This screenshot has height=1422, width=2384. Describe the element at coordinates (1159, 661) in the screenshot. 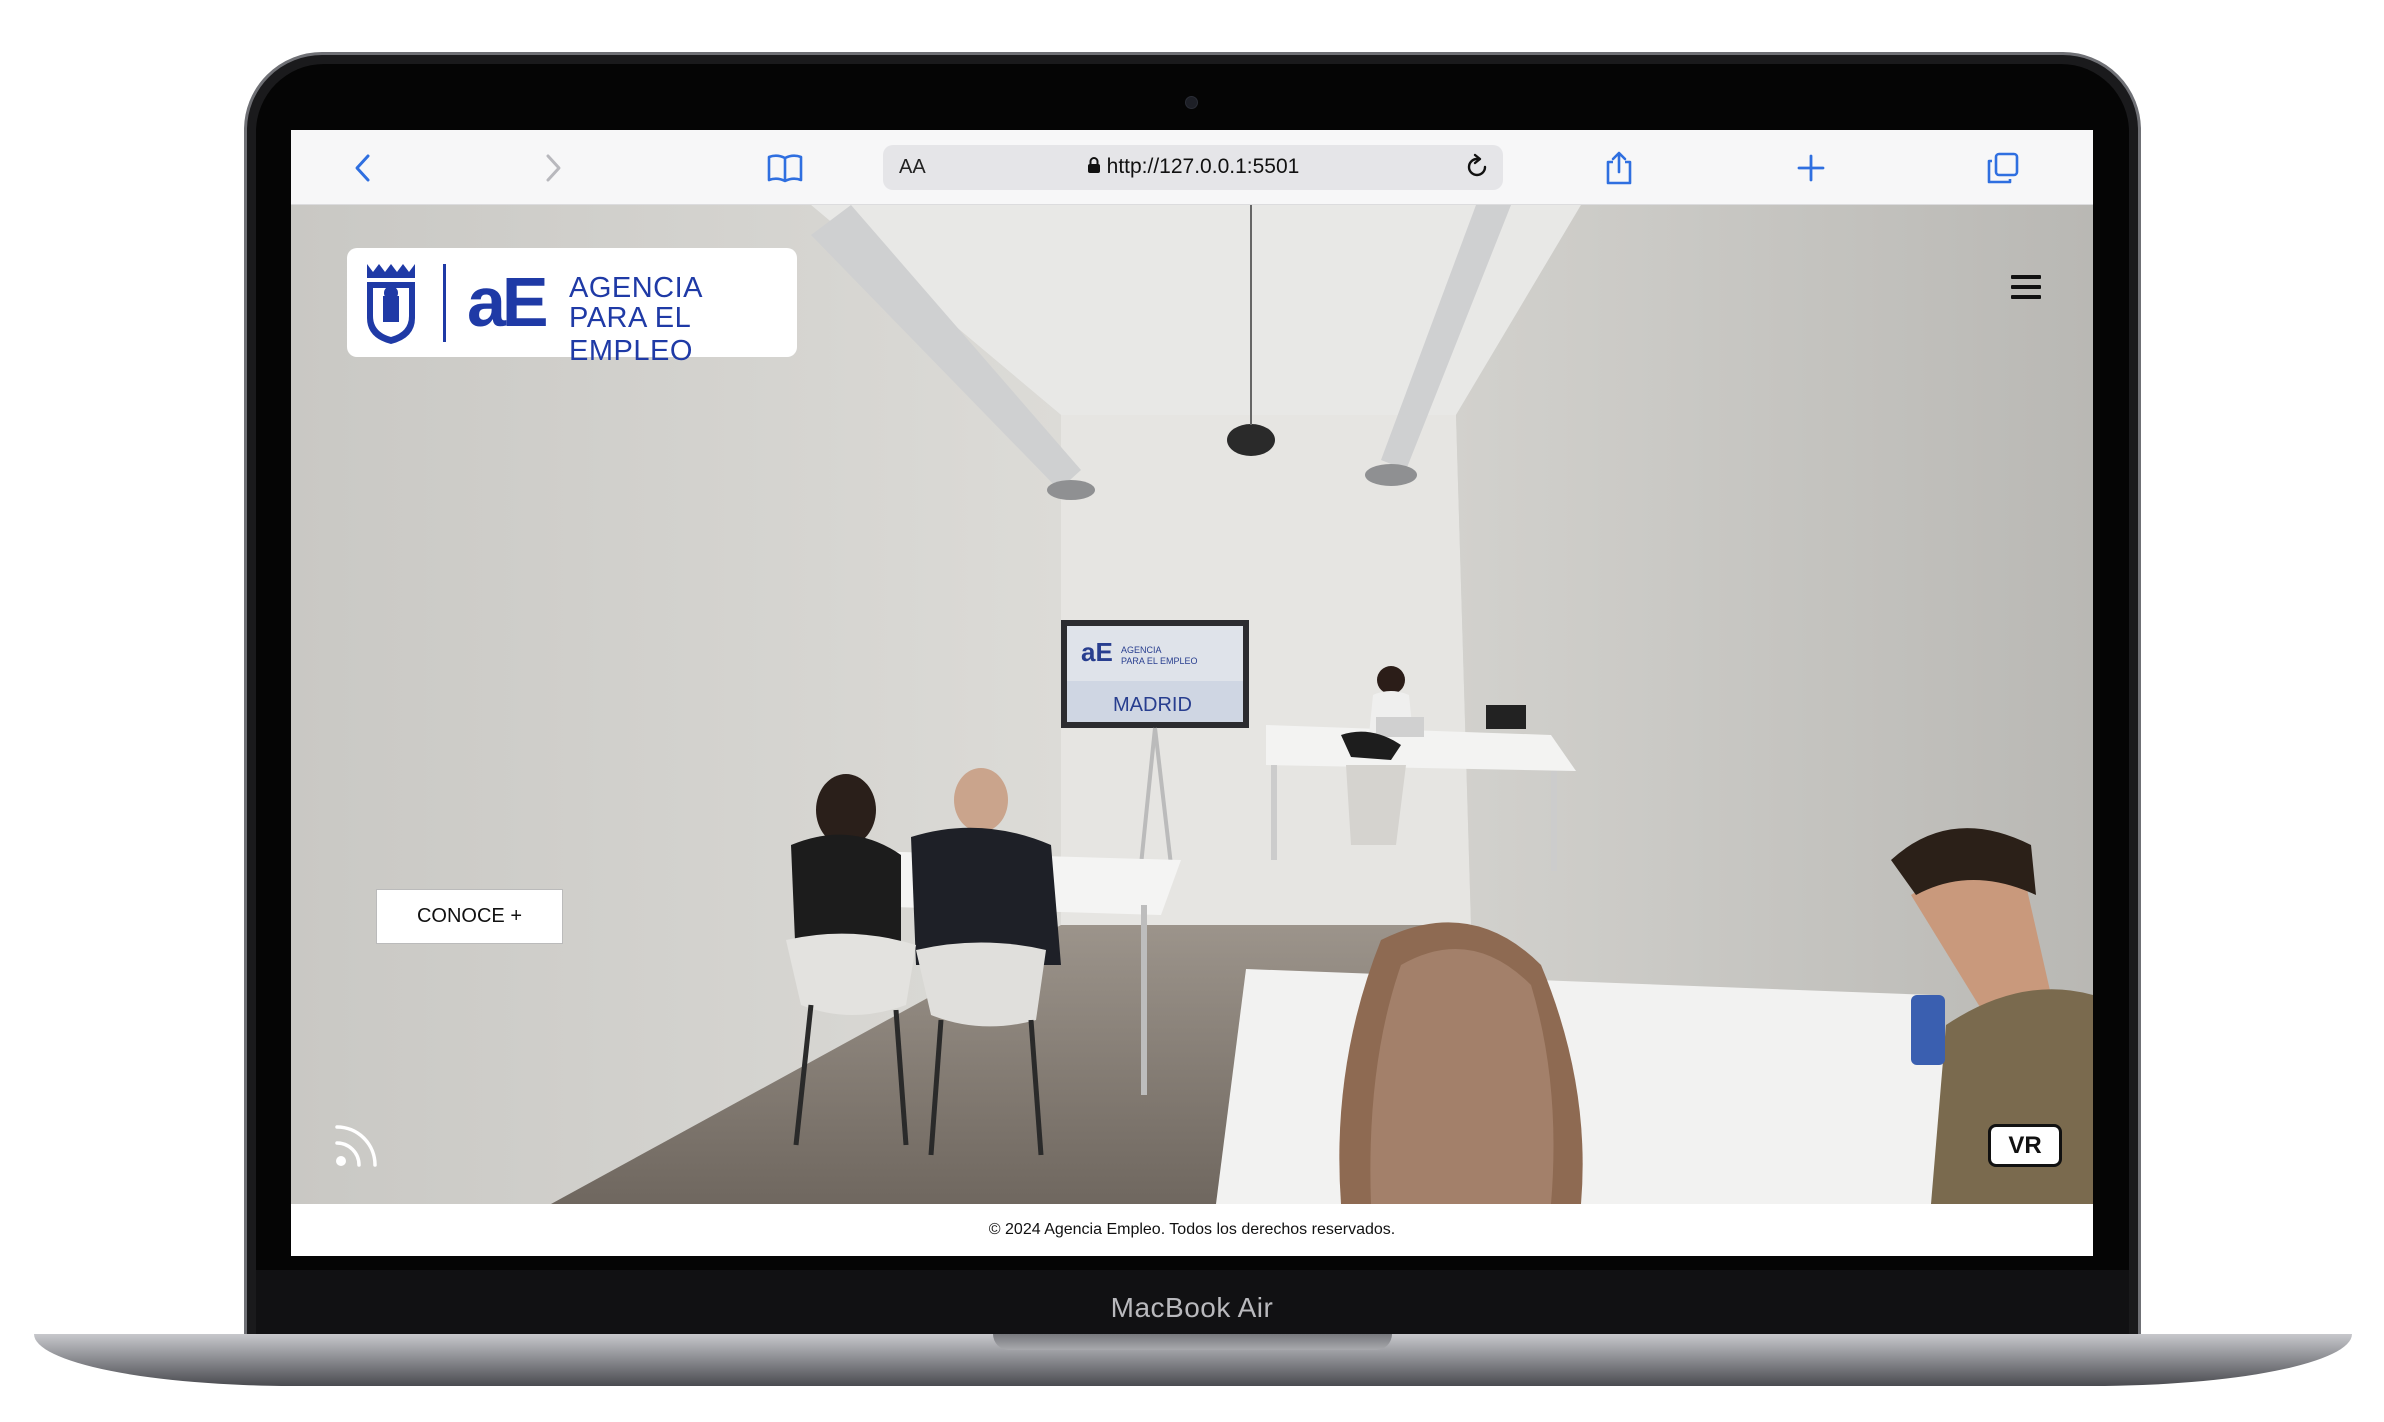

I see `scene-screen-line2: PARA EL EMPLEO` at that location.